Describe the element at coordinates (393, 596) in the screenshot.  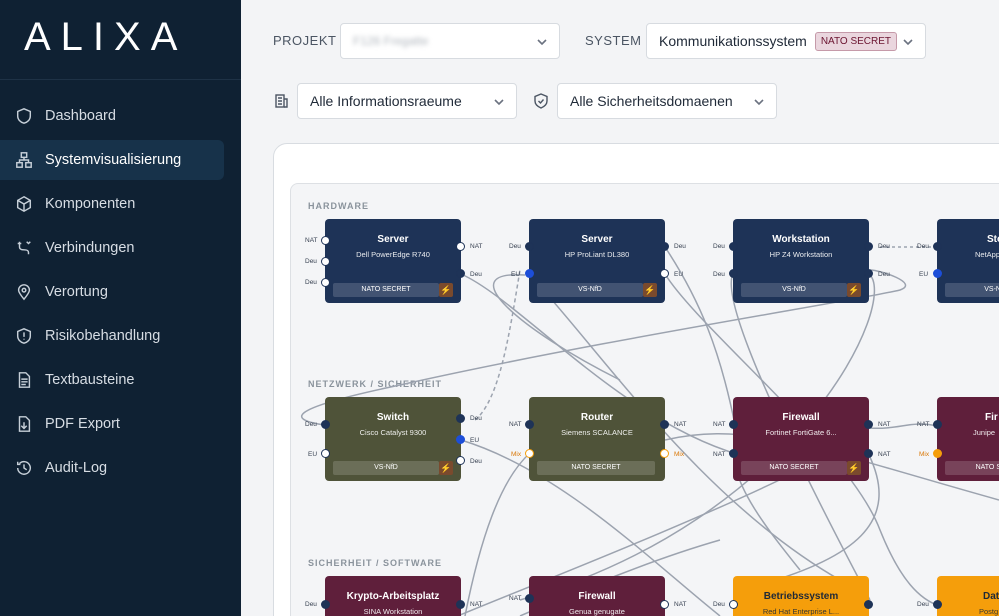
I see `node-crypto-workstation: Krypto-Arbeitsplatz SINA Workstation` at that location.